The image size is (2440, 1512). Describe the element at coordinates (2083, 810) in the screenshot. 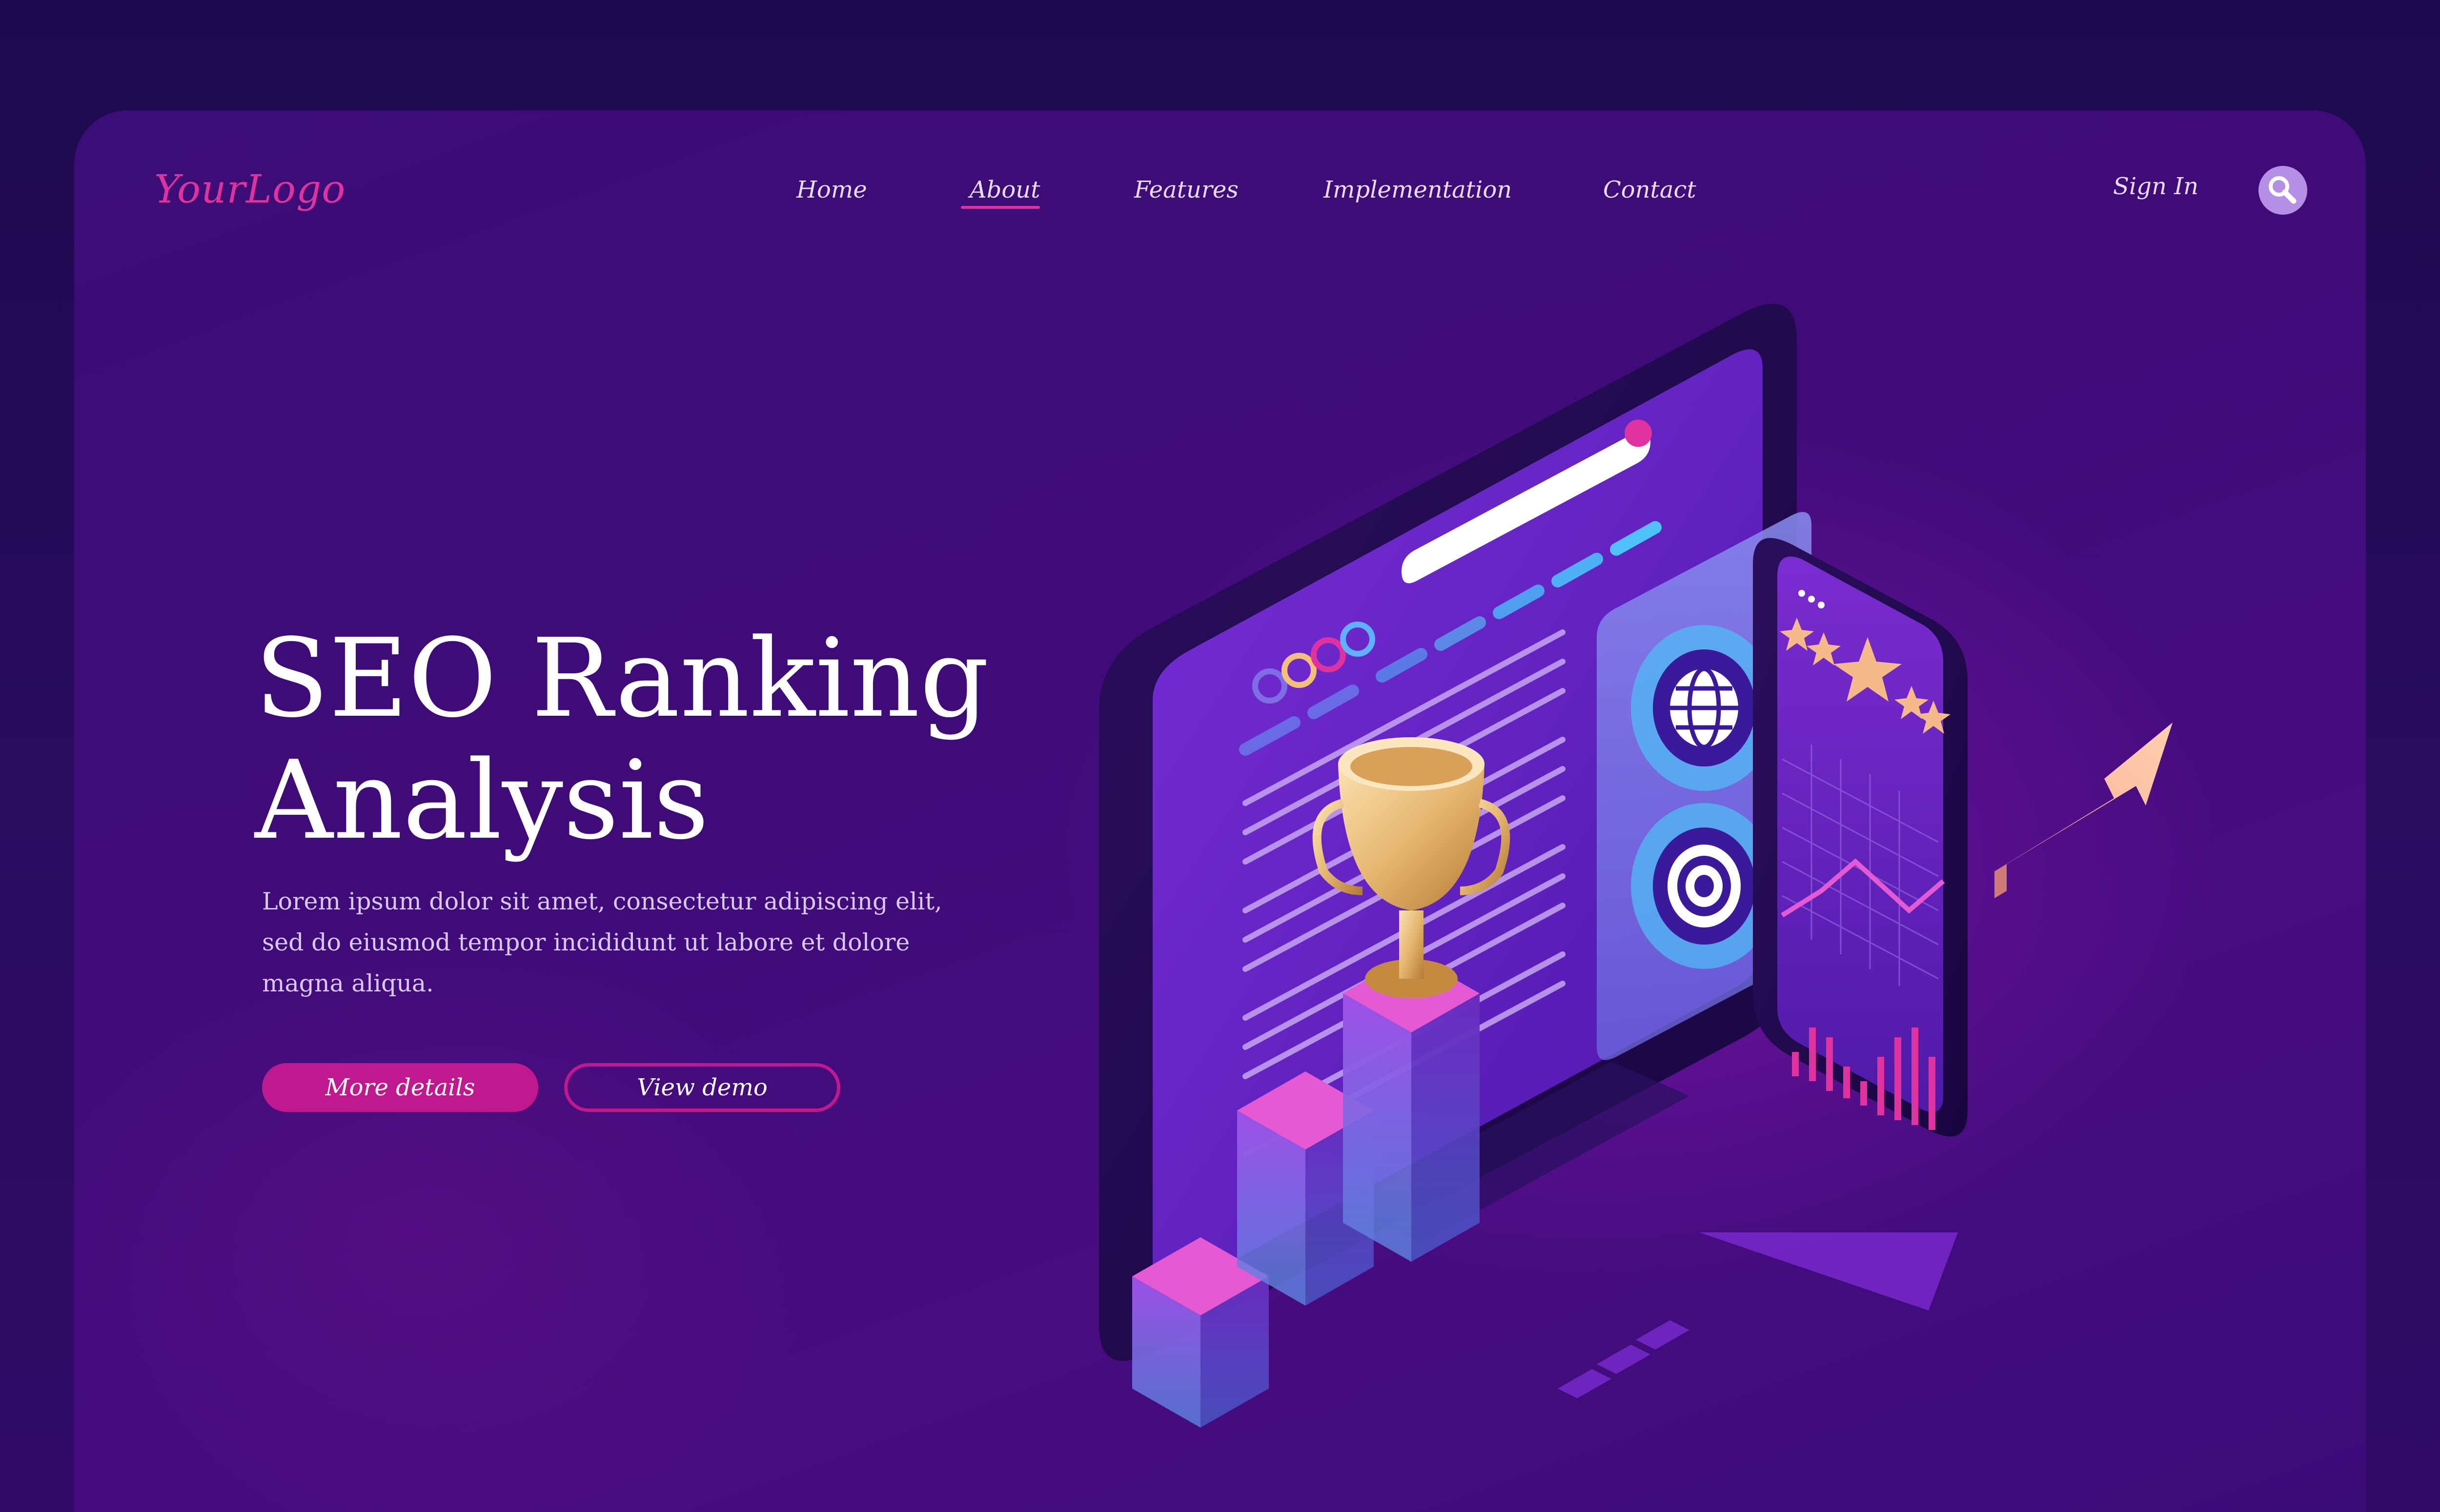

I see `growth-arrow-icon` at that location.